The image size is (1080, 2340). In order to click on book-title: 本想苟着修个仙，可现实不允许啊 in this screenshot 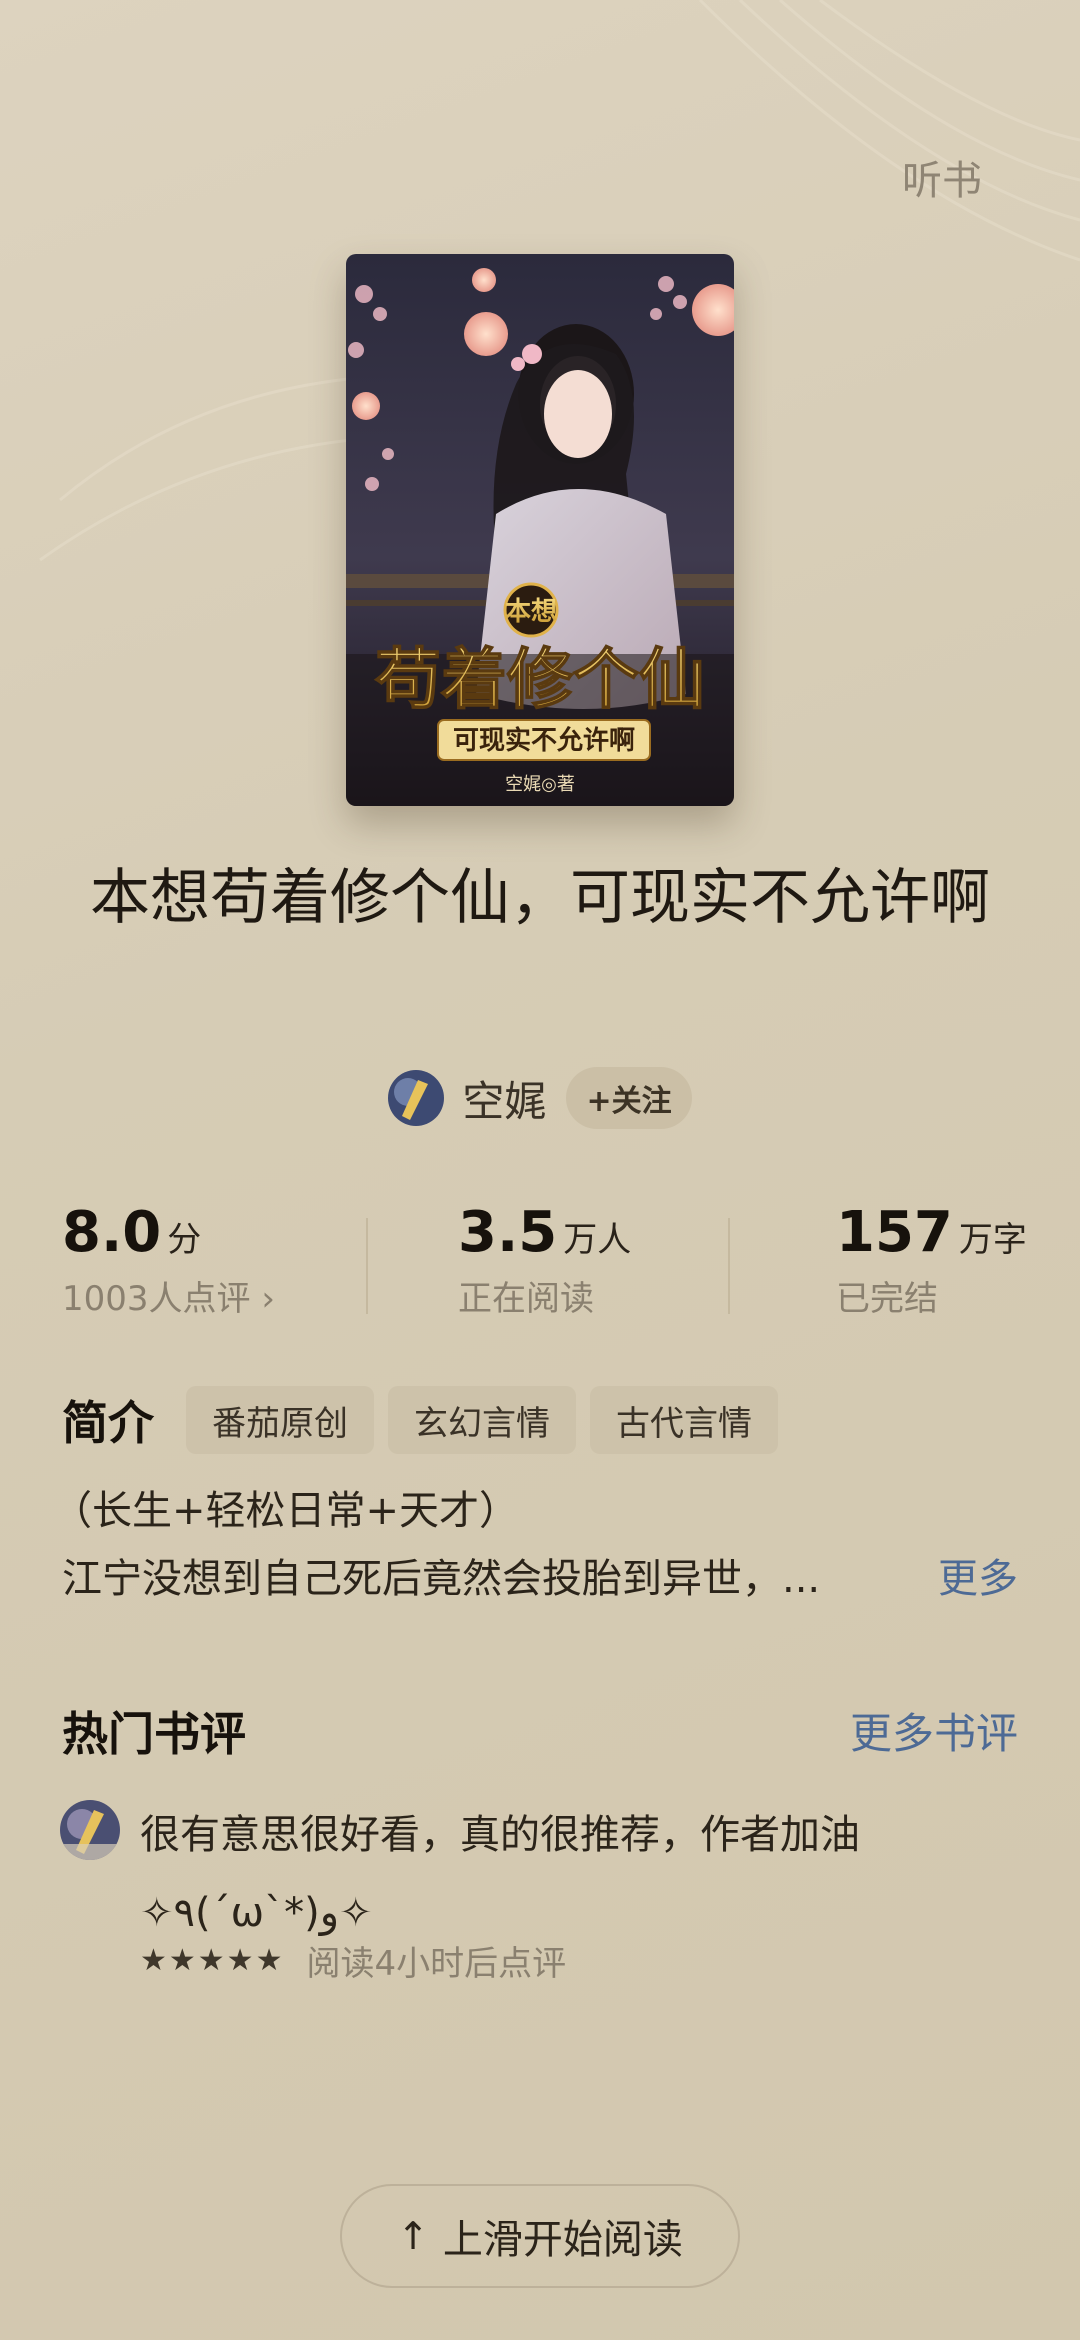, I will do `click(540, 898)`.